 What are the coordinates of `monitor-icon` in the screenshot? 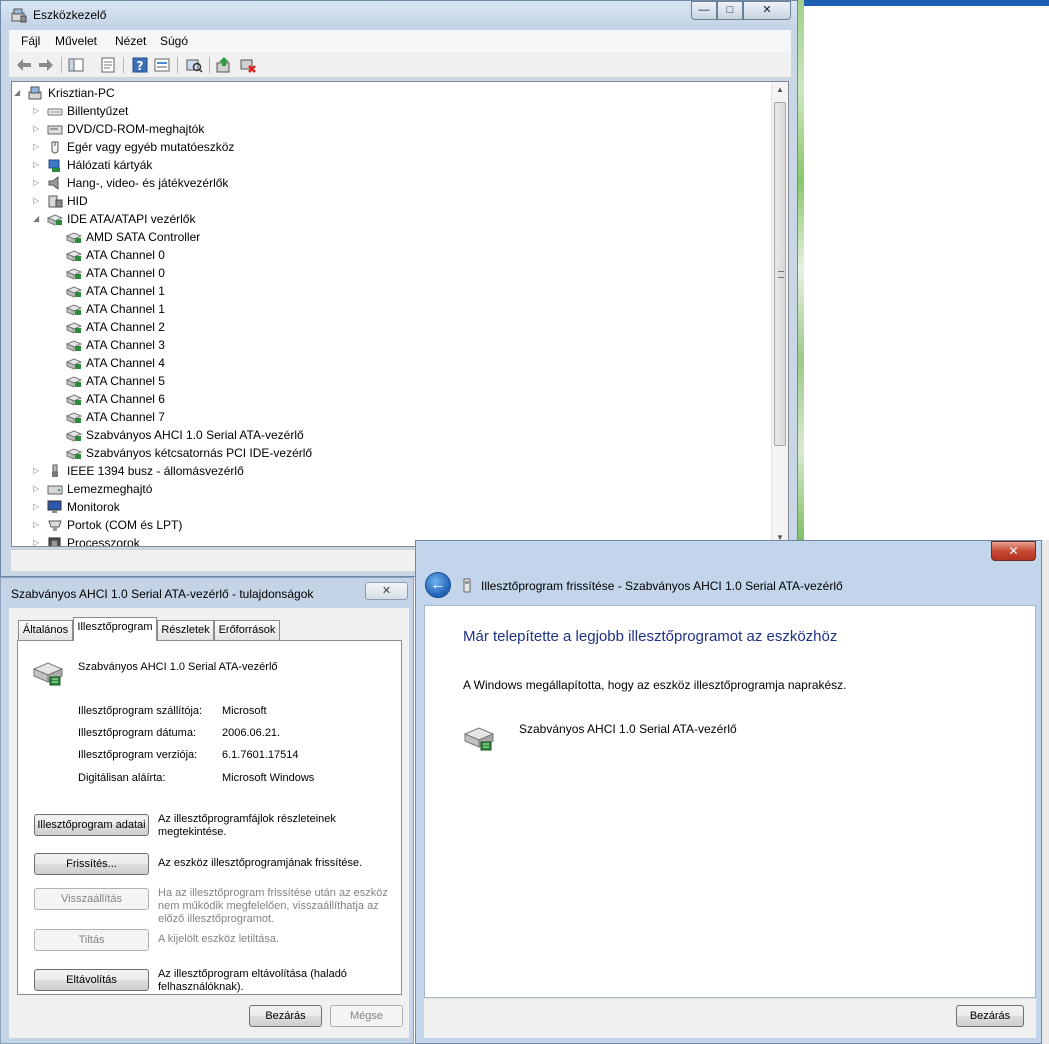 It's located at (54, 506).